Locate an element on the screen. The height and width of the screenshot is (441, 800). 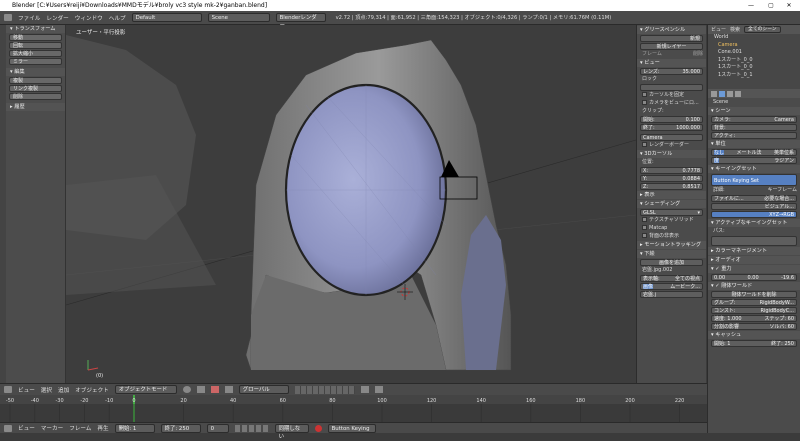
info-editor-icon is located at coordinates (8, 17).